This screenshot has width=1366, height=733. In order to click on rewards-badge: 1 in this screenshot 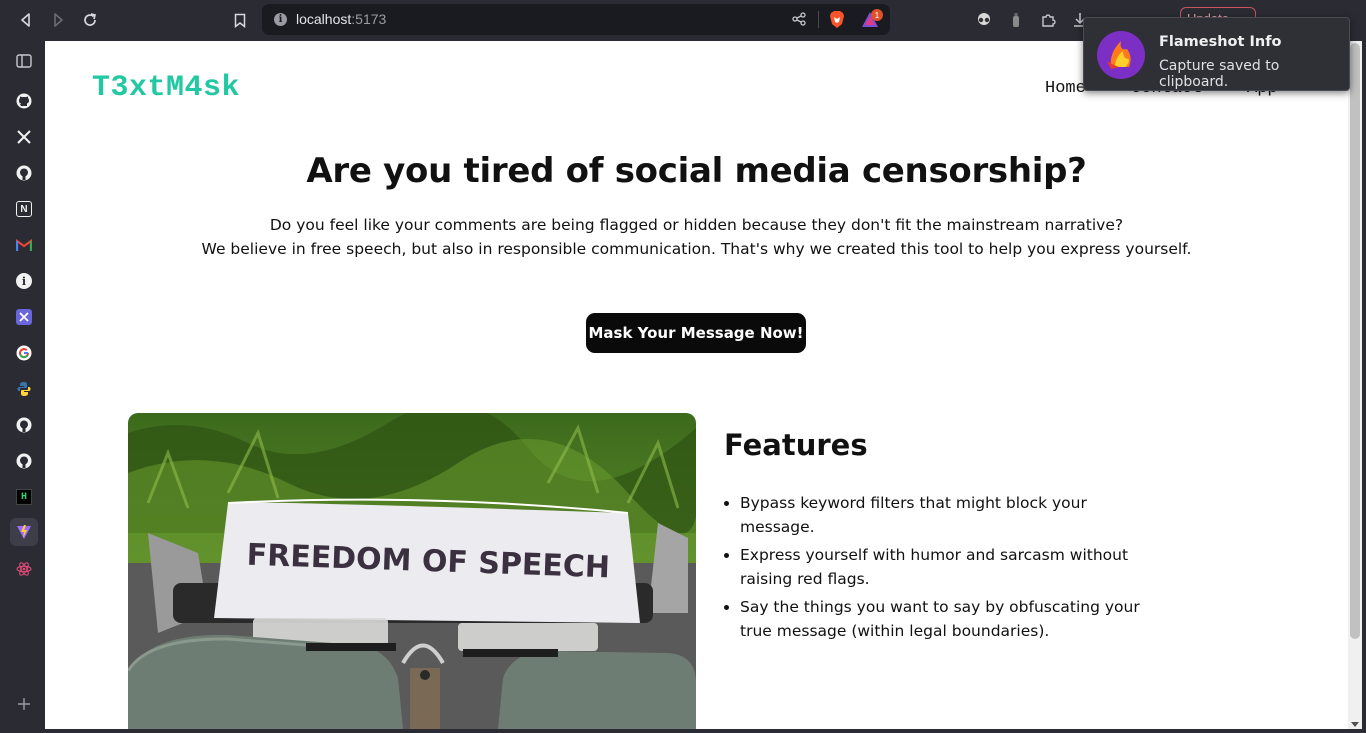, I will do `click(877, 15)`.